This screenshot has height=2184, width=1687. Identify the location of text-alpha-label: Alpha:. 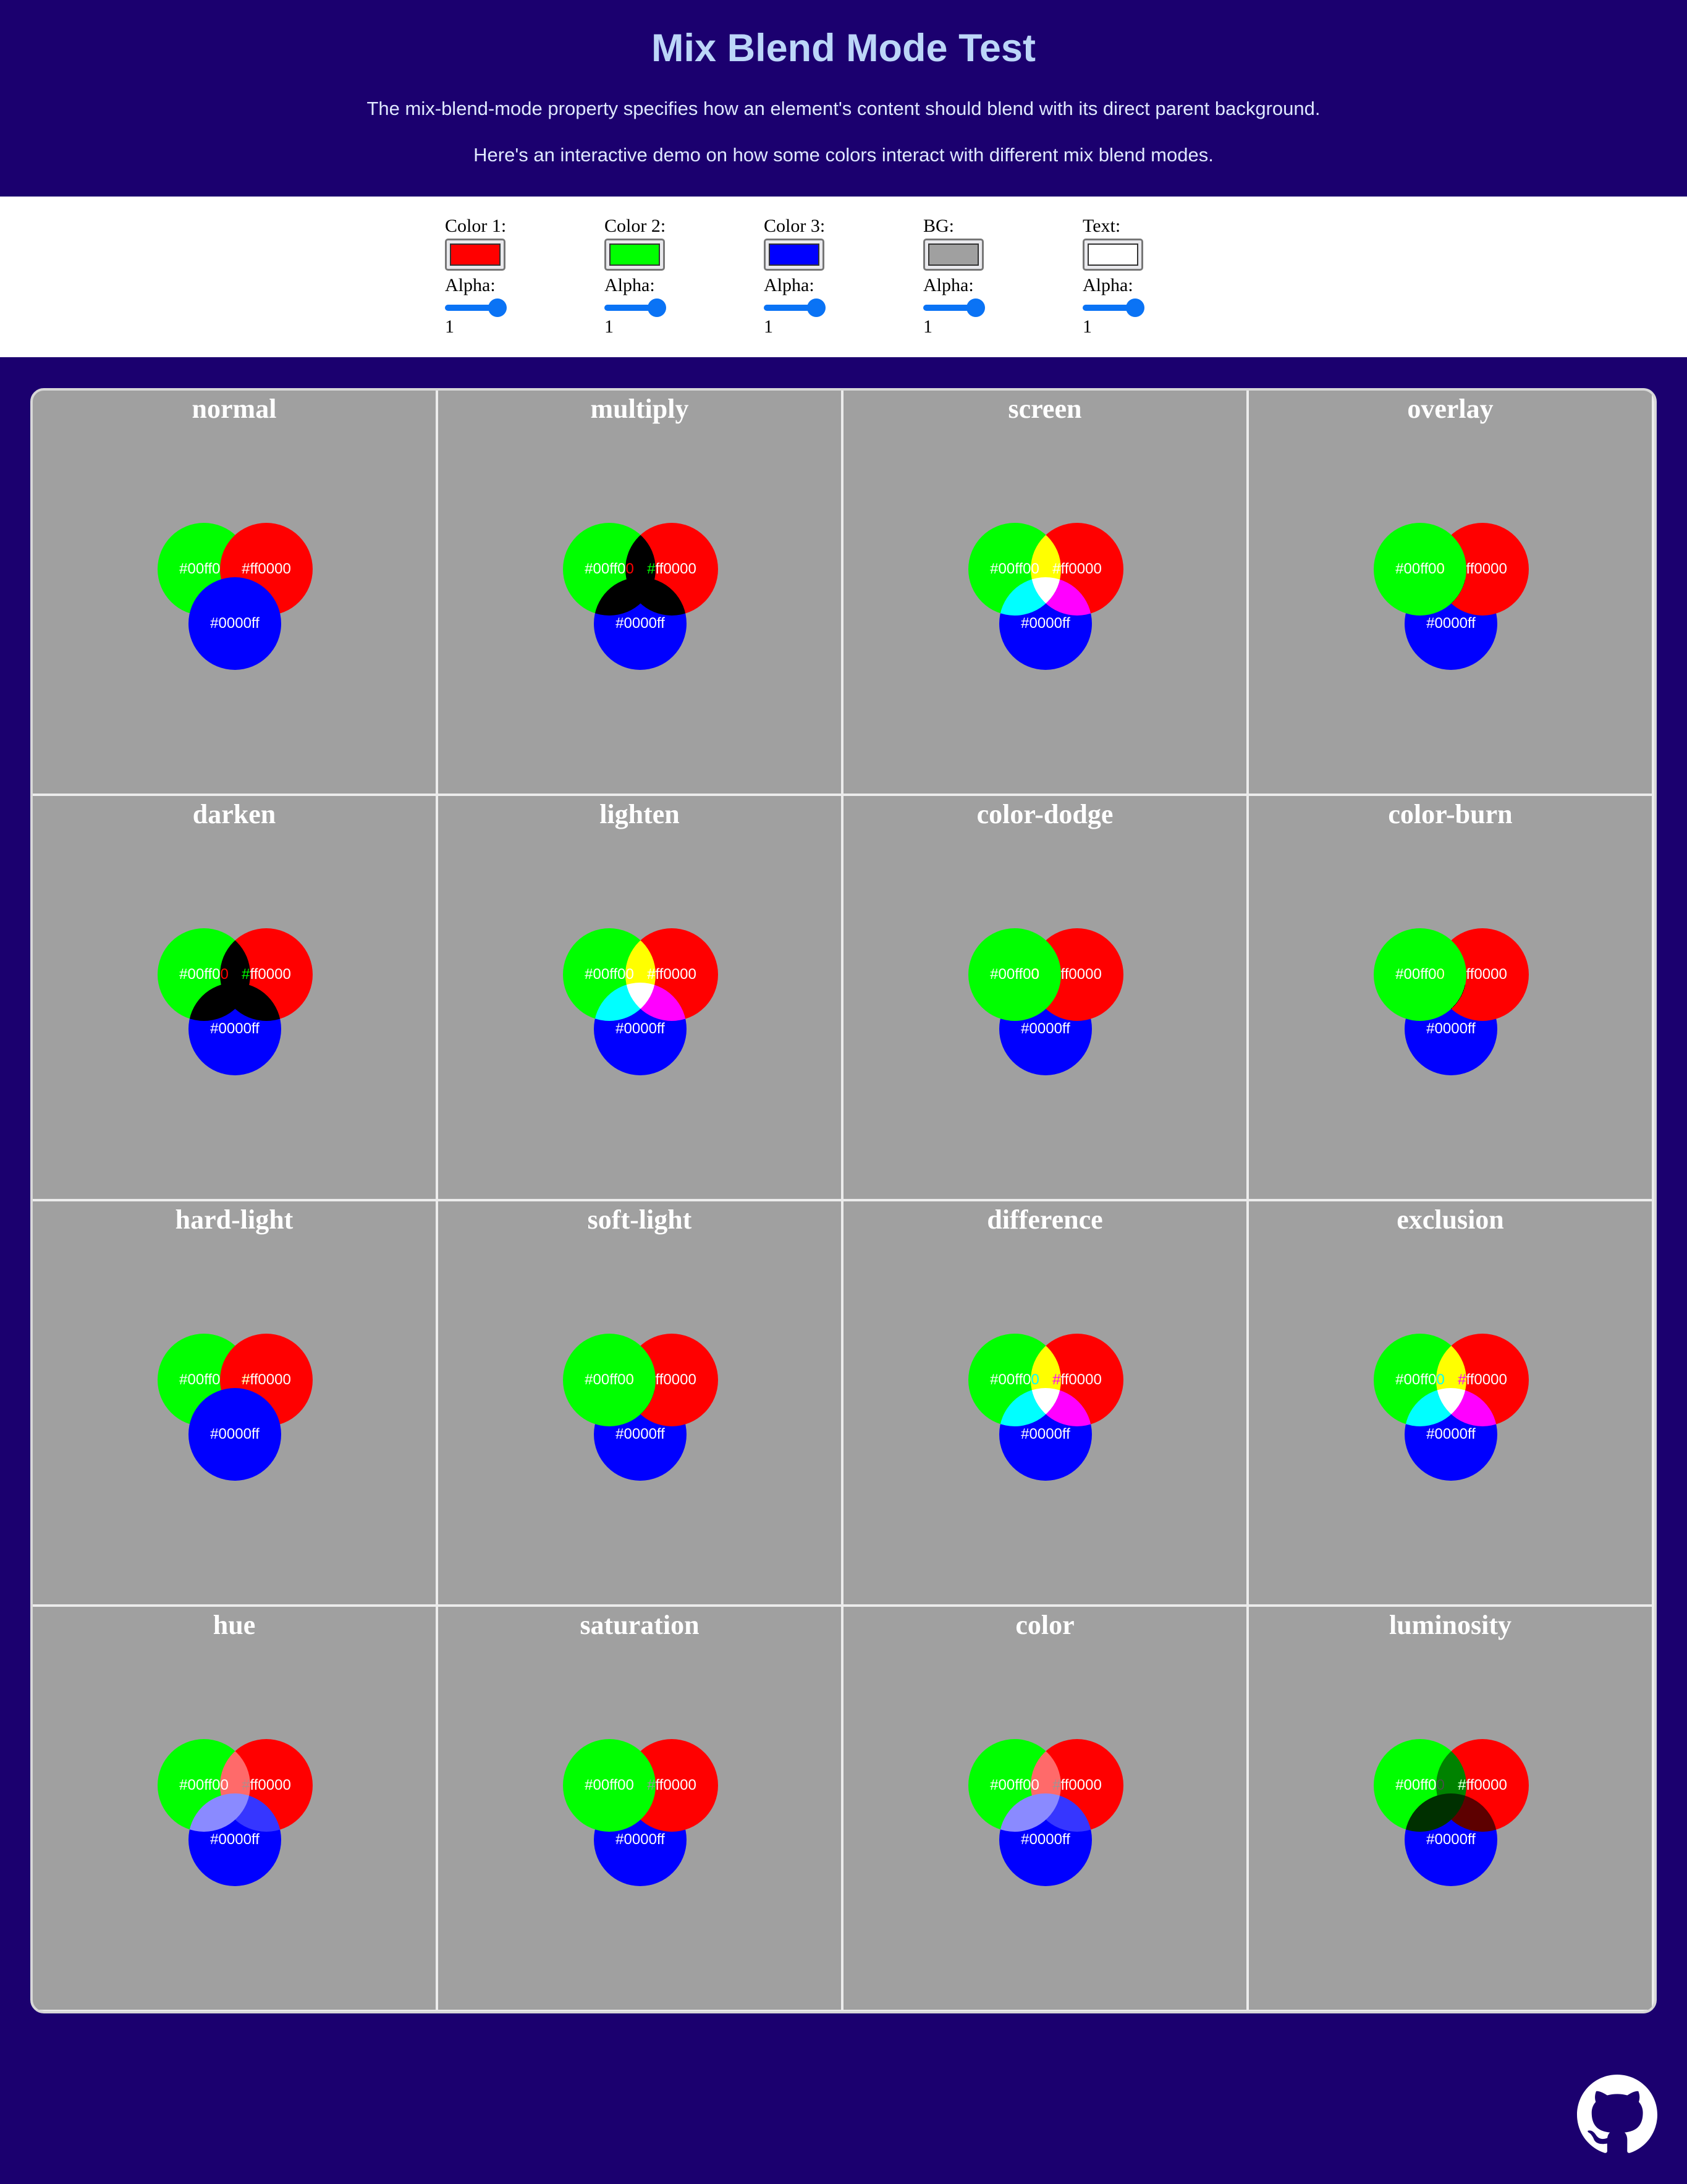
(1157, 285).